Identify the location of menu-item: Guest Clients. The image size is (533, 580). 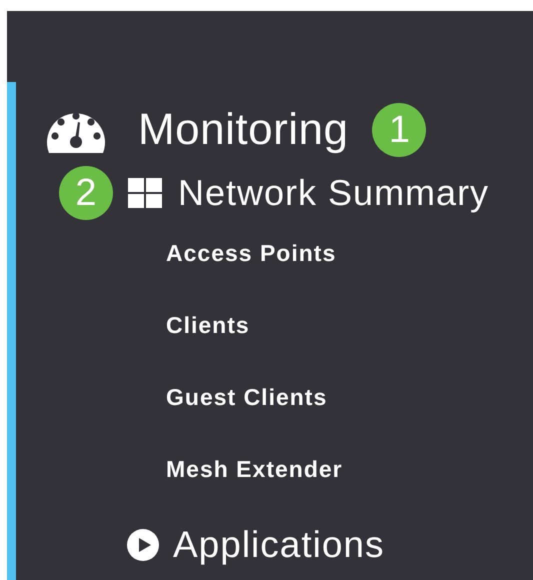
(274, 397).